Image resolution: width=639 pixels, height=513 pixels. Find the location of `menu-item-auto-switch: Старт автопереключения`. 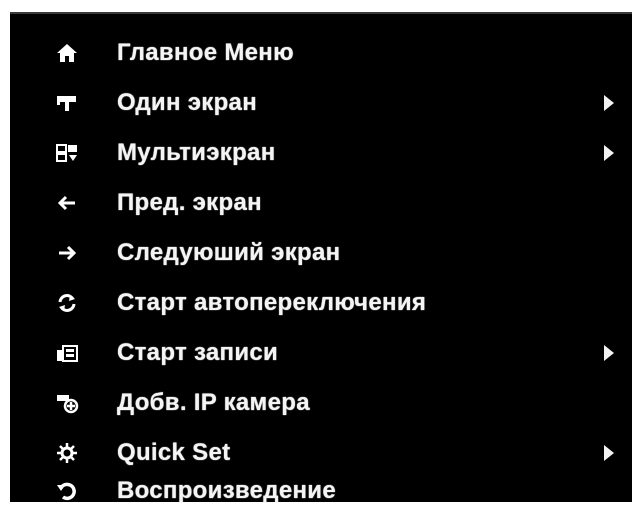

menu-item-auto-switch: Старт автопереключения is located at coordinates (321, 303).